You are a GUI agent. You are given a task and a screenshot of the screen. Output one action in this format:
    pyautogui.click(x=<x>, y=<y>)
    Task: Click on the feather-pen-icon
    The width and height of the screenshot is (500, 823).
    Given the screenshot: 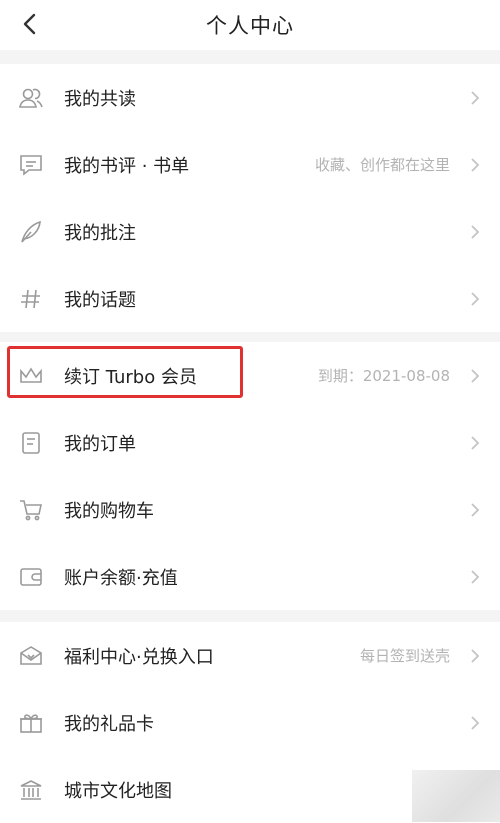 What is the action you would take?
    pyautogui.click(x=31, y=232)
    